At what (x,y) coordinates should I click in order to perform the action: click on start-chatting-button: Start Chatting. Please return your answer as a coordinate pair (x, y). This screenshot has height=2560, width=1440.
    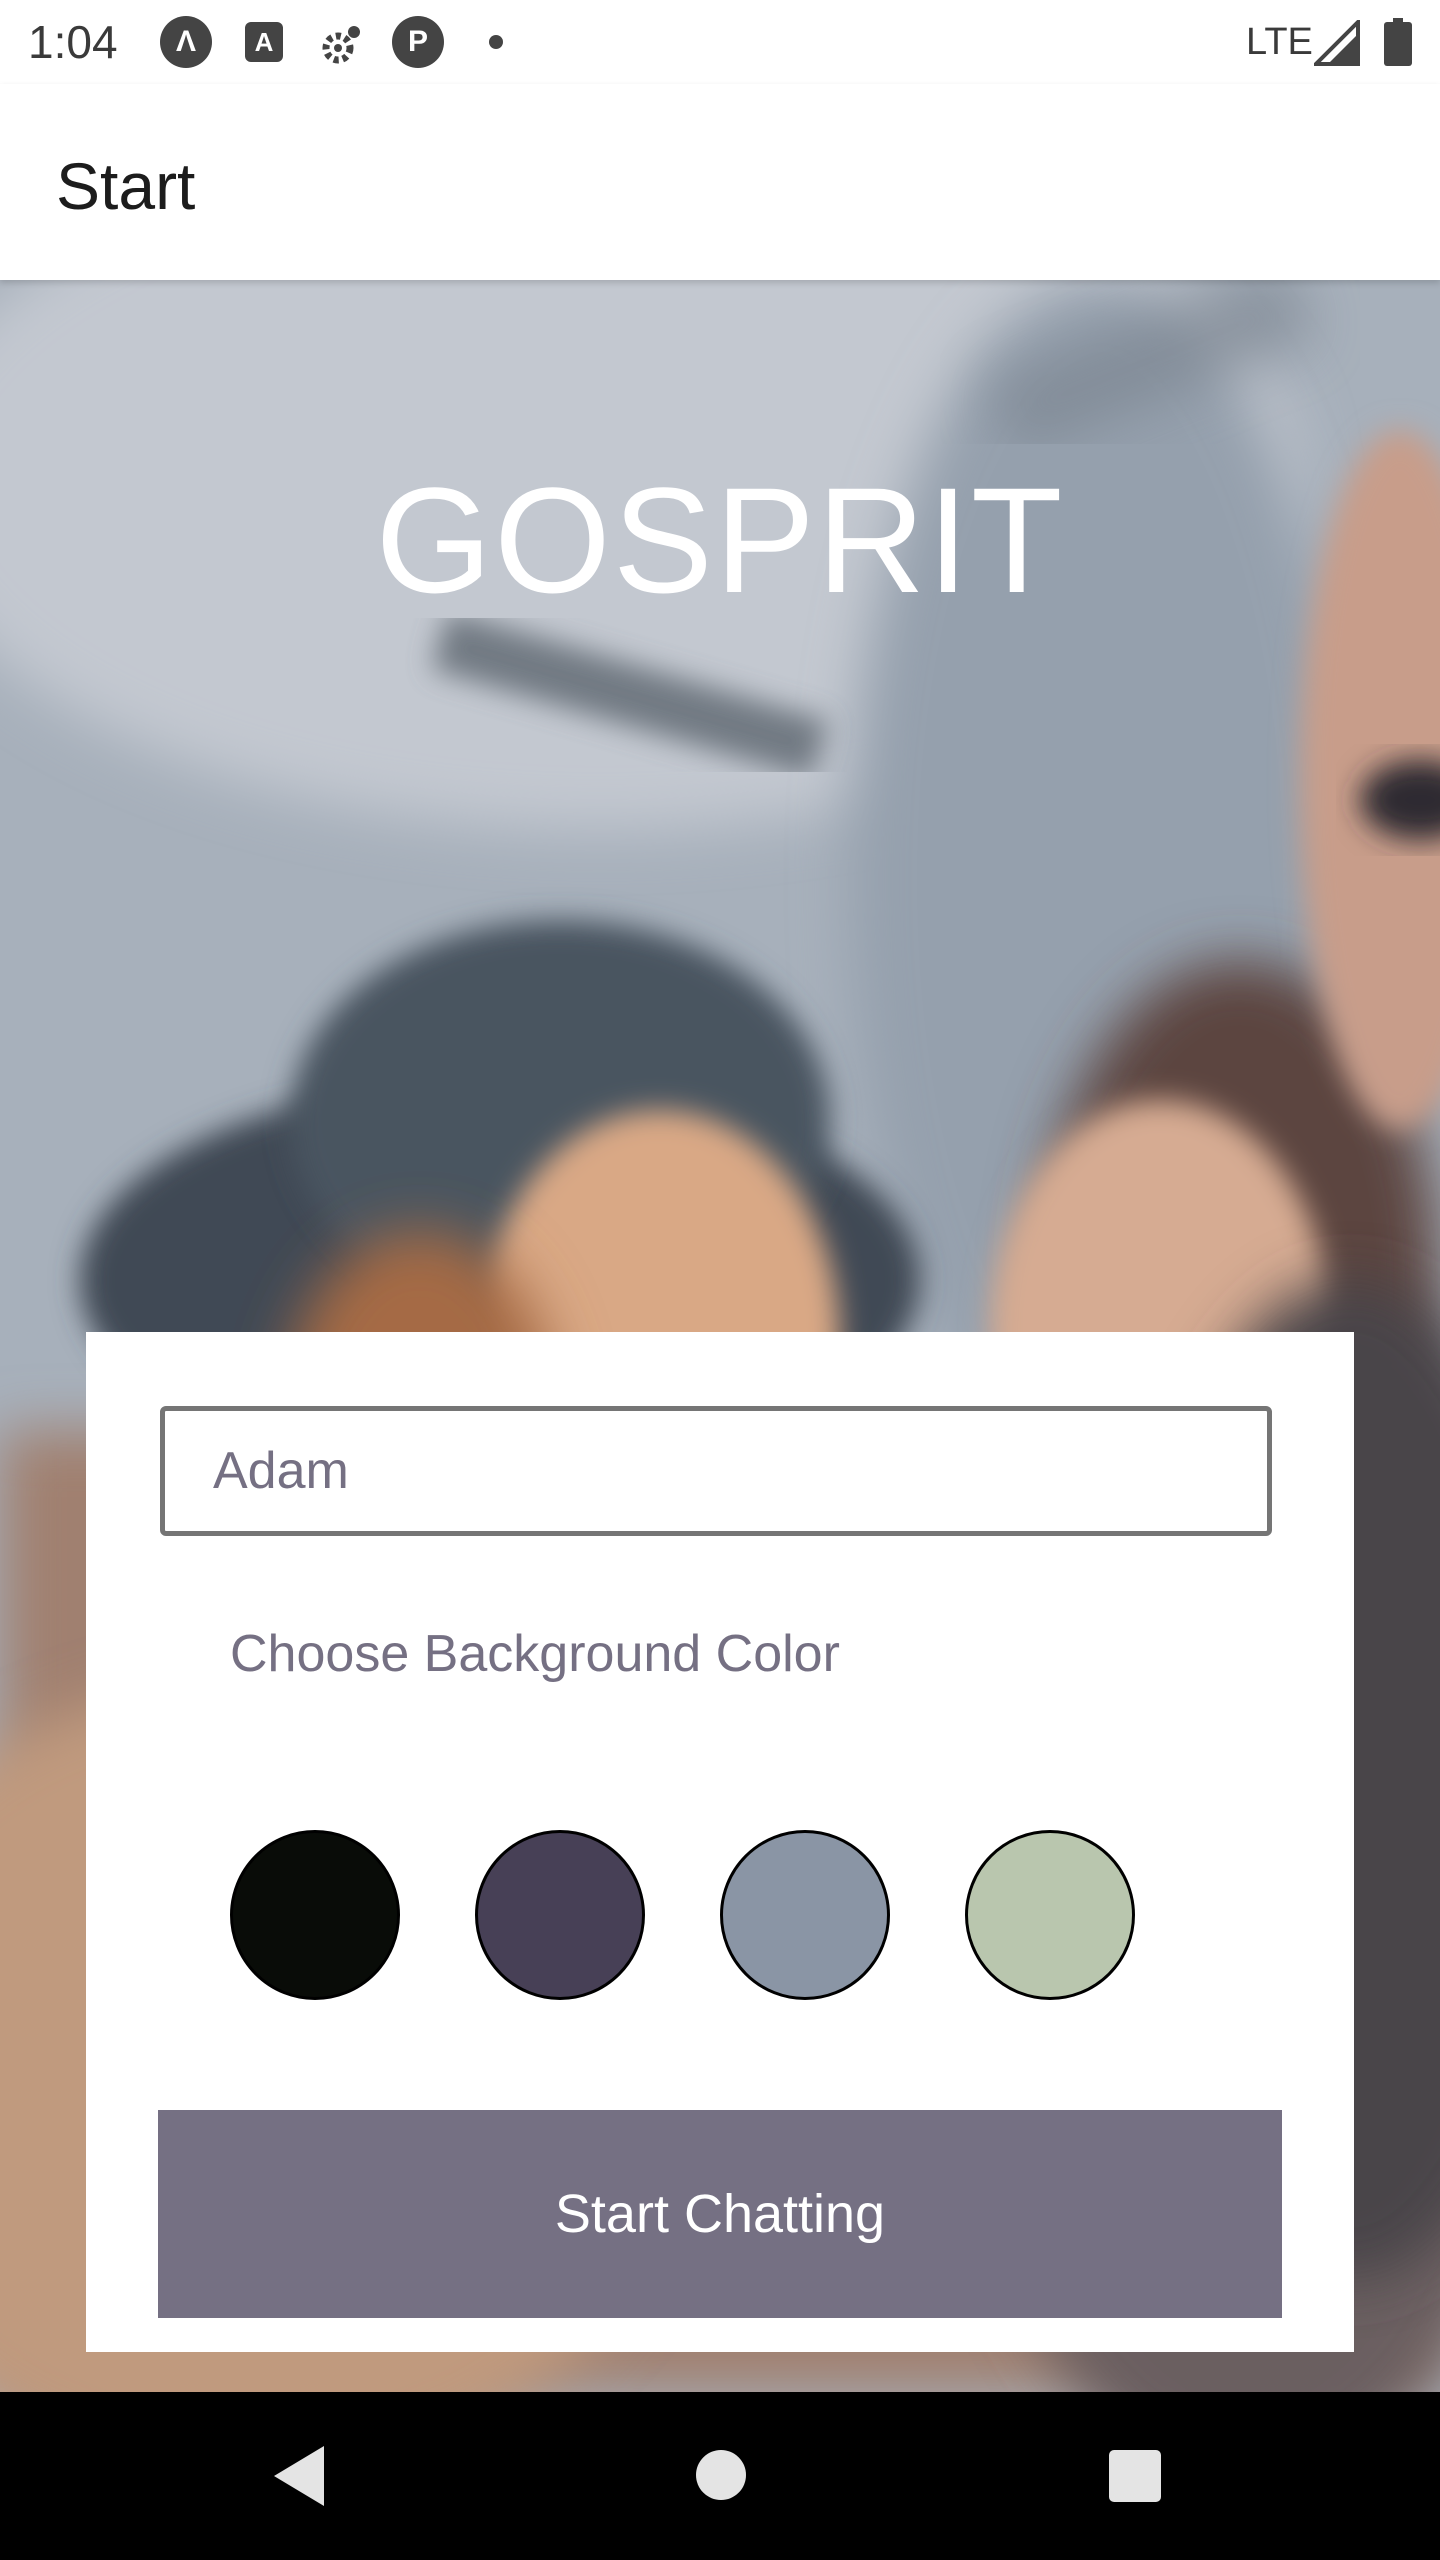
    Looking at the image, I should click on (720, 2214).